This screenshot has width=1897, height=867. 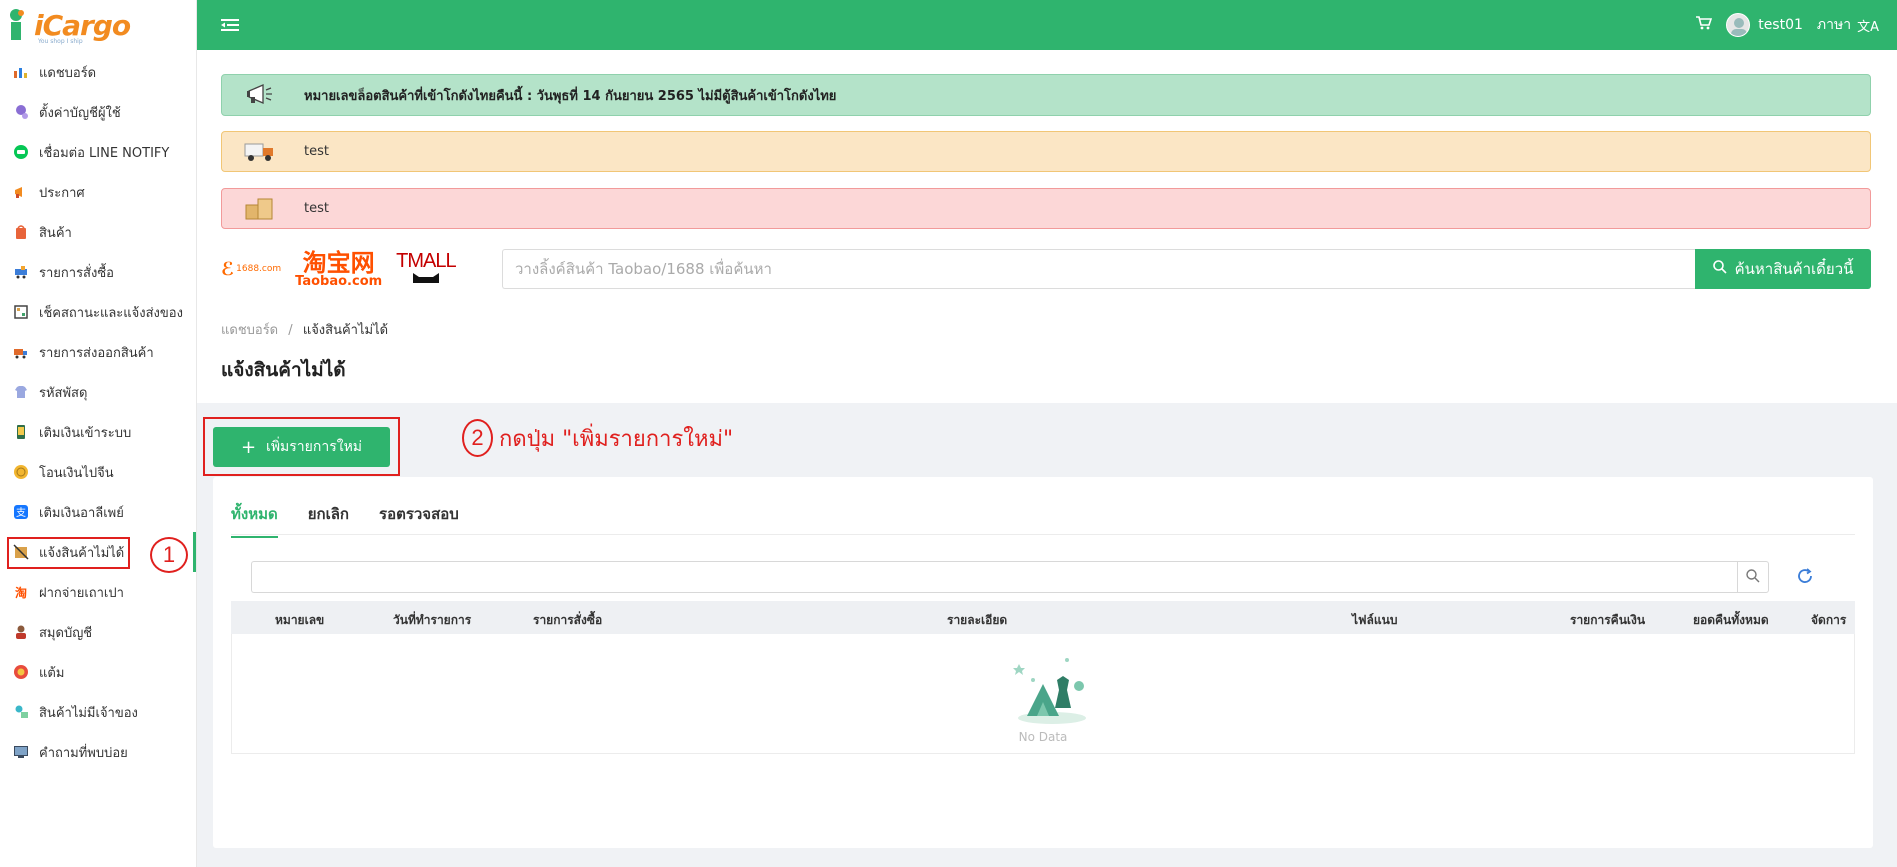 What do you see at coordinates (98, 72) in the screenshot?
I see `sidebar-item-dashboard: แดชบอร์ด` at bounding box center [98, 72].